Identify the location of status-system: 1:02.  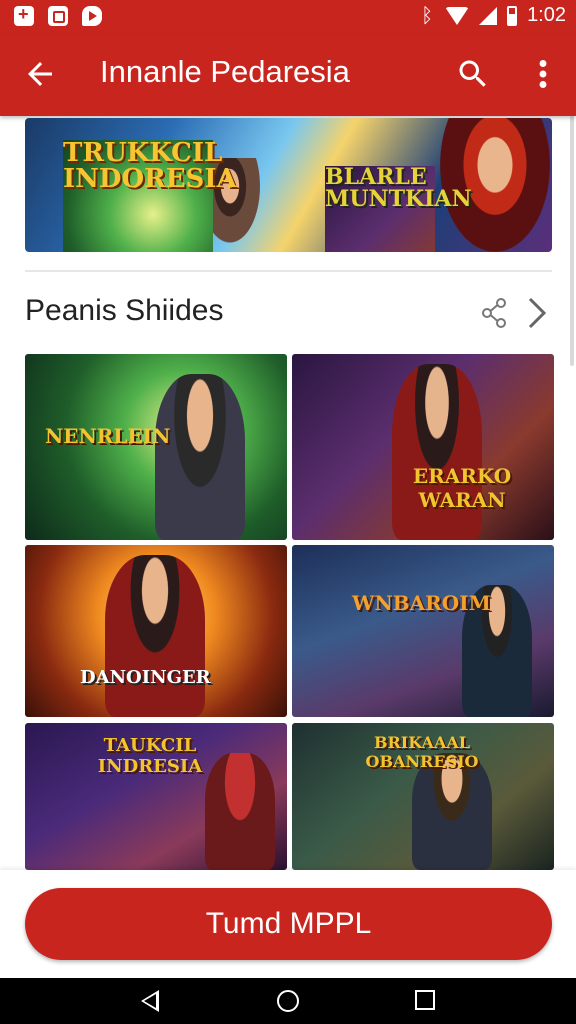
(493, 15).